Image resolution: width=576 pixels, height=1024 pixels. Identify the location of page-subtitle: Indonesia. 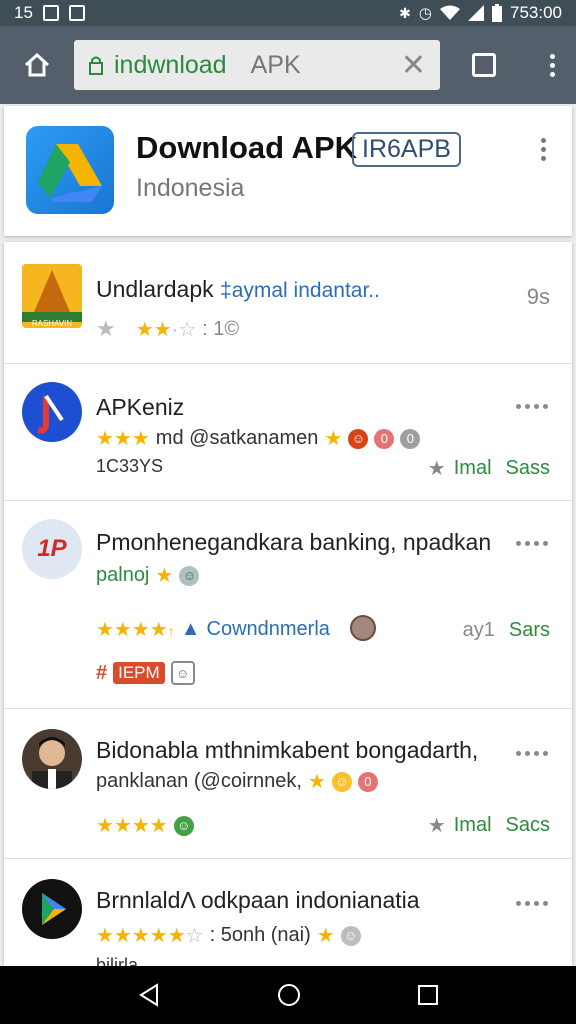
(190, 188).